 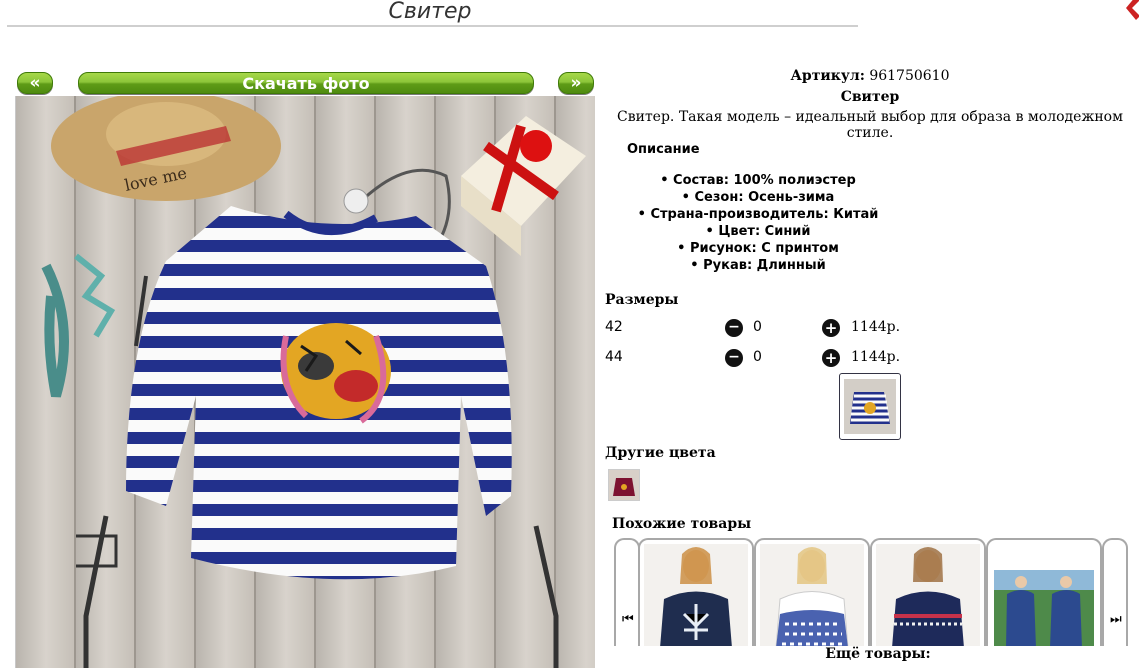 I want to click on carousel-next-button: ⏭, so click(x=1115, y=595).